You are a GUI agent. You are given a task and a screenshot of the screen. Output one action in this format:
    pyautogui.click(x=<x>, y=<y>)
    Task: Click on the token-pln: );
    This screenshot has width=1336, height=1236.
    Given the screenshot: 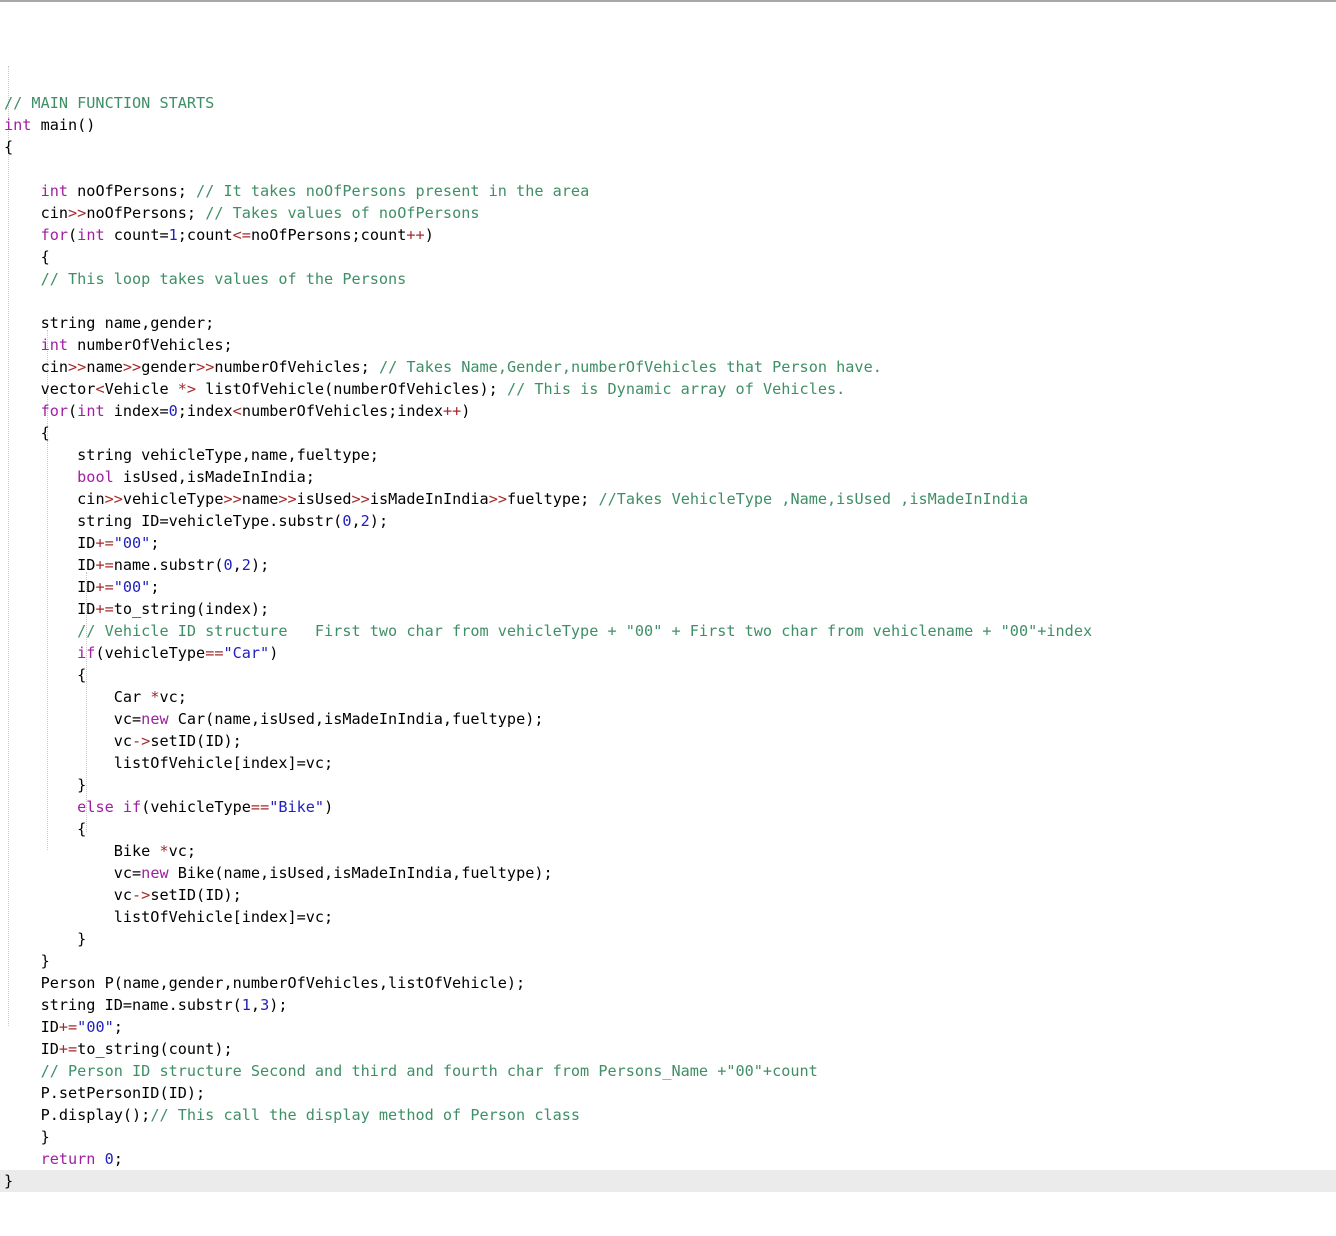 What is the action you would take?
    pyautogui.click(x=278, y=1005)
    